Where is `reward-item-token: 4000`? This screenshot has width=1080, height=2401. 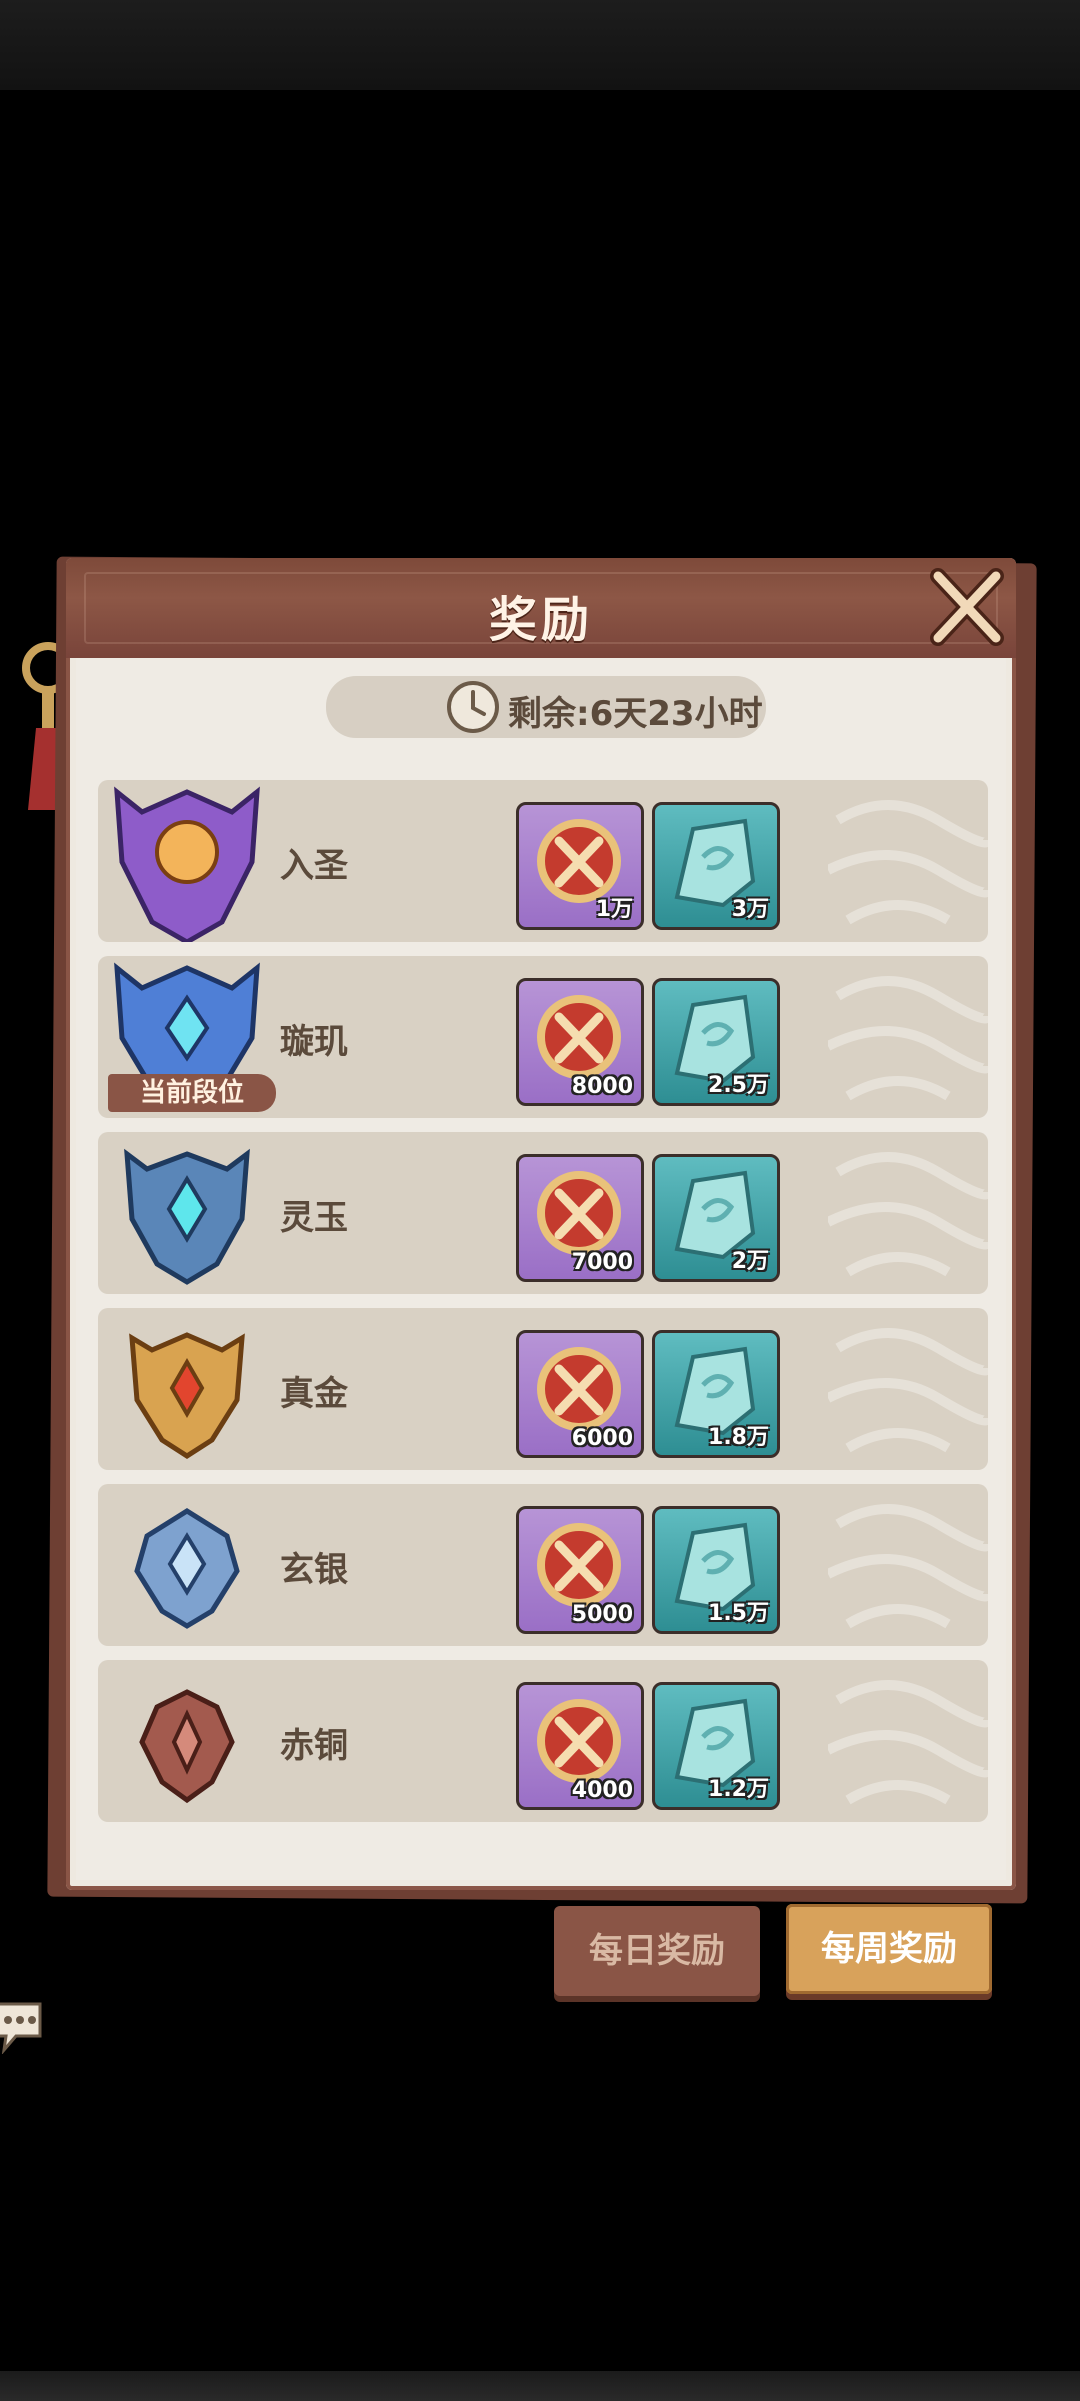
reward-item-token: 4000 is located at coordinates (580, 1746).